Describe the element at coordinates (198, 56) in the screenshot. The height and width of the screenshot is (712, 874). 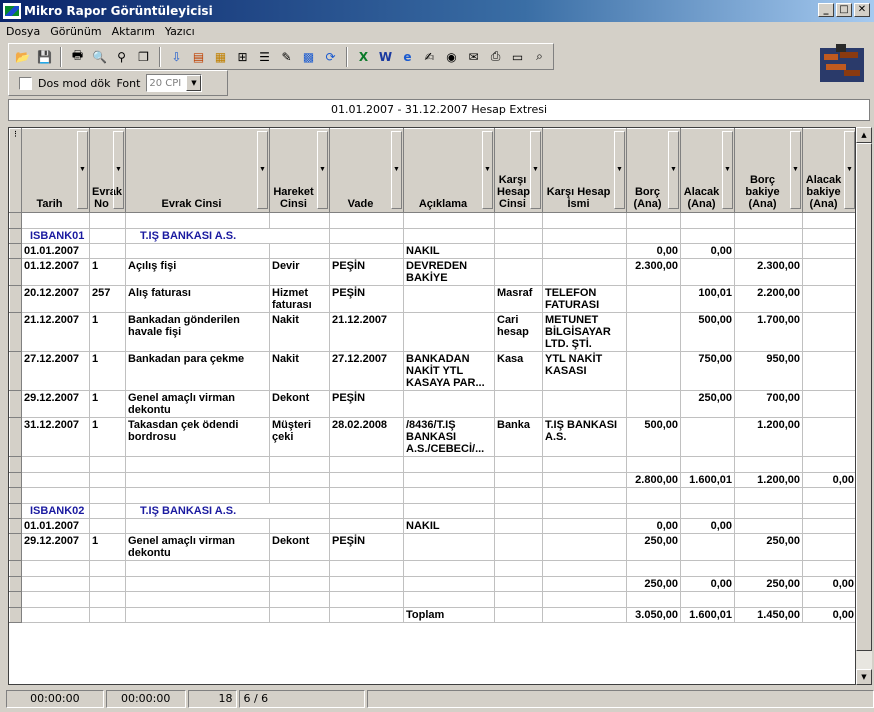
I see `columns-icon: ▤` at that location.